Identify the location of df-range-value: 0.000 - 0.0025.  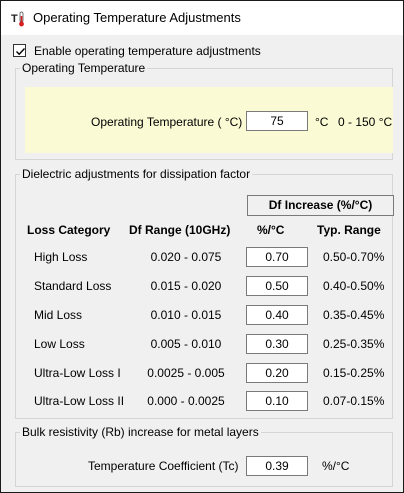
(186, 401).